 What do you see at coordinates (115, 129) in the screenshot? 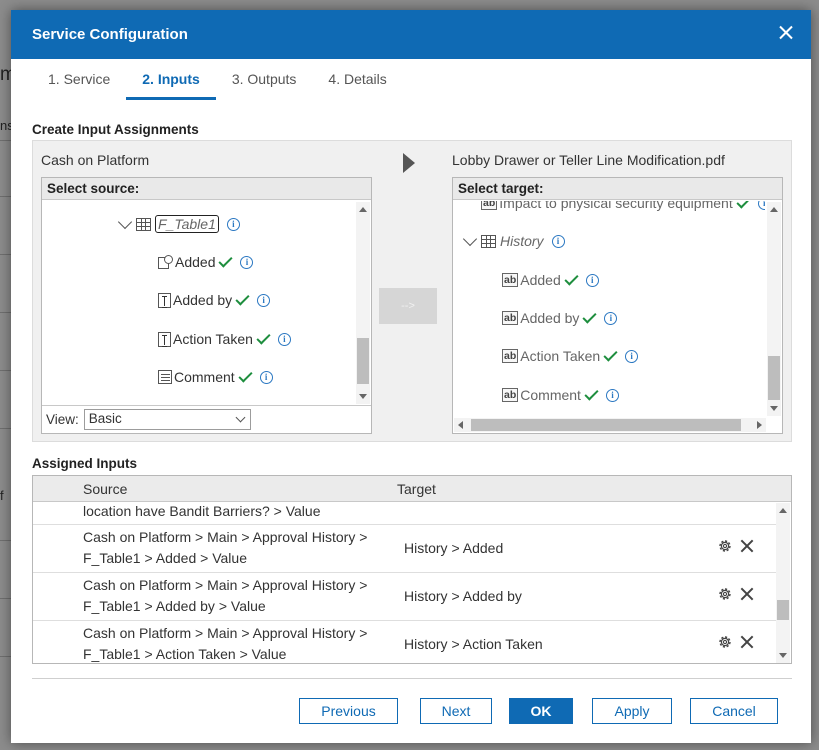
I see `create-input-assignments-heading: Create Input Assignments` at bounding box center [115, 129].